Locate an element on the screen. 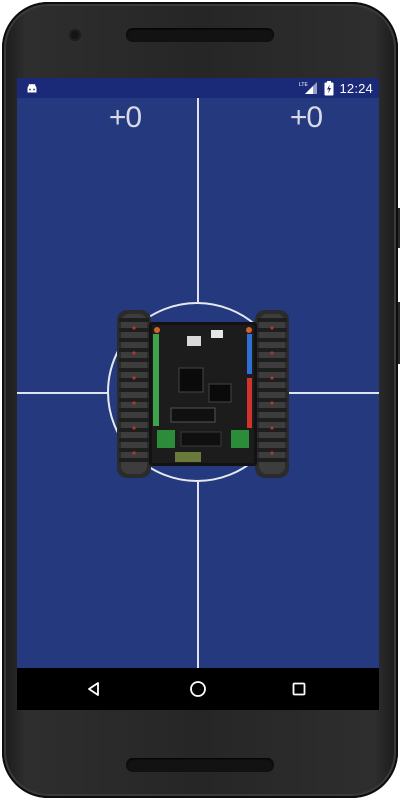 This screenshot has width=400, height=800. recents-button is located at coordinates (299, 689).